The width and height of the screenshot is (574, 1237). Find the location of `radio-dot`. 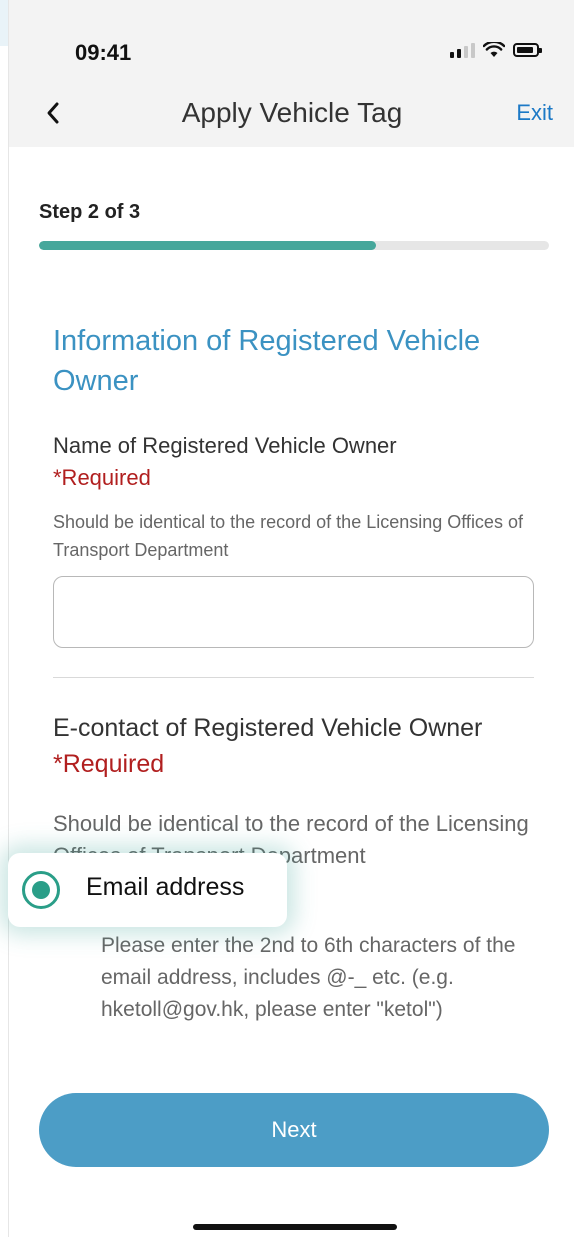

radio-dot is located at coordinates (41, 890).